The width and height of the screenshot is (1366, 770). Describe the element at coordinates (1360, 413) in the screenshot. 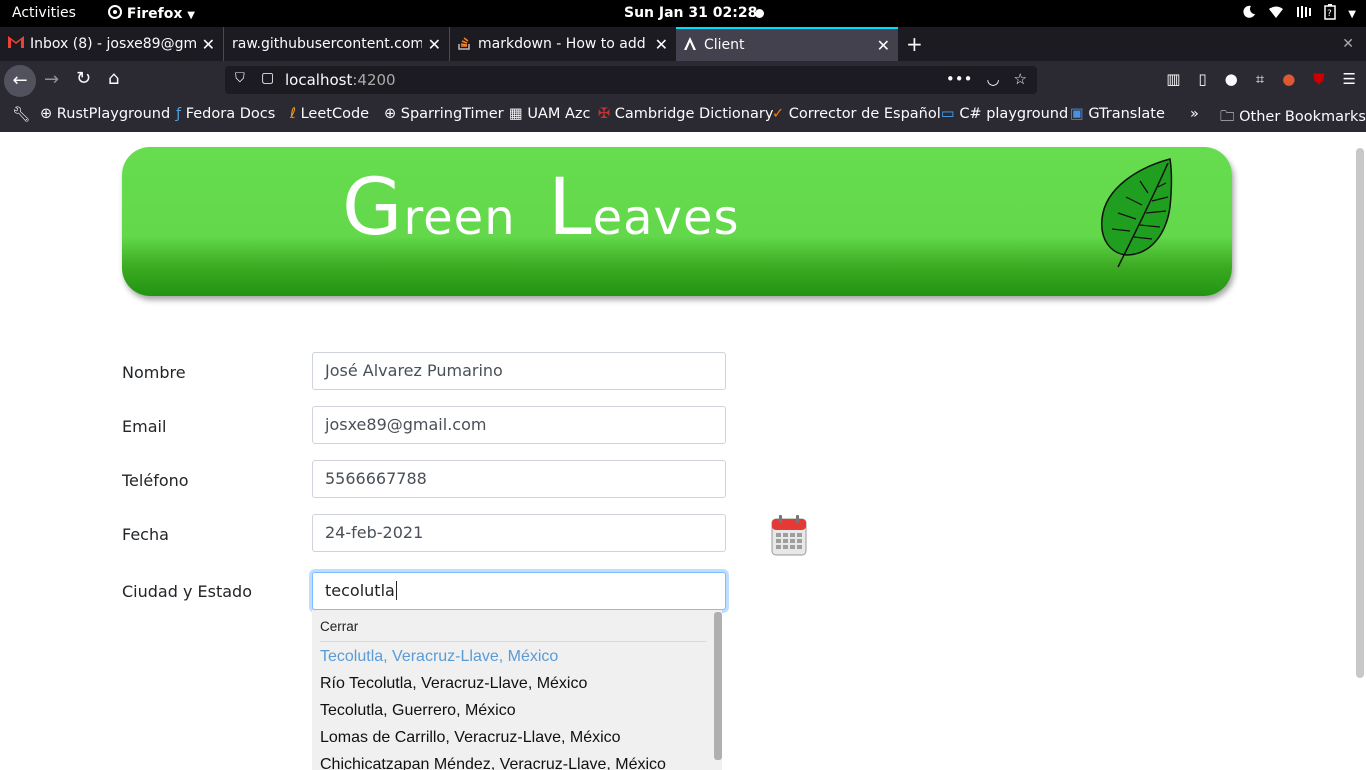

I see `page-scrollbar` at that location.